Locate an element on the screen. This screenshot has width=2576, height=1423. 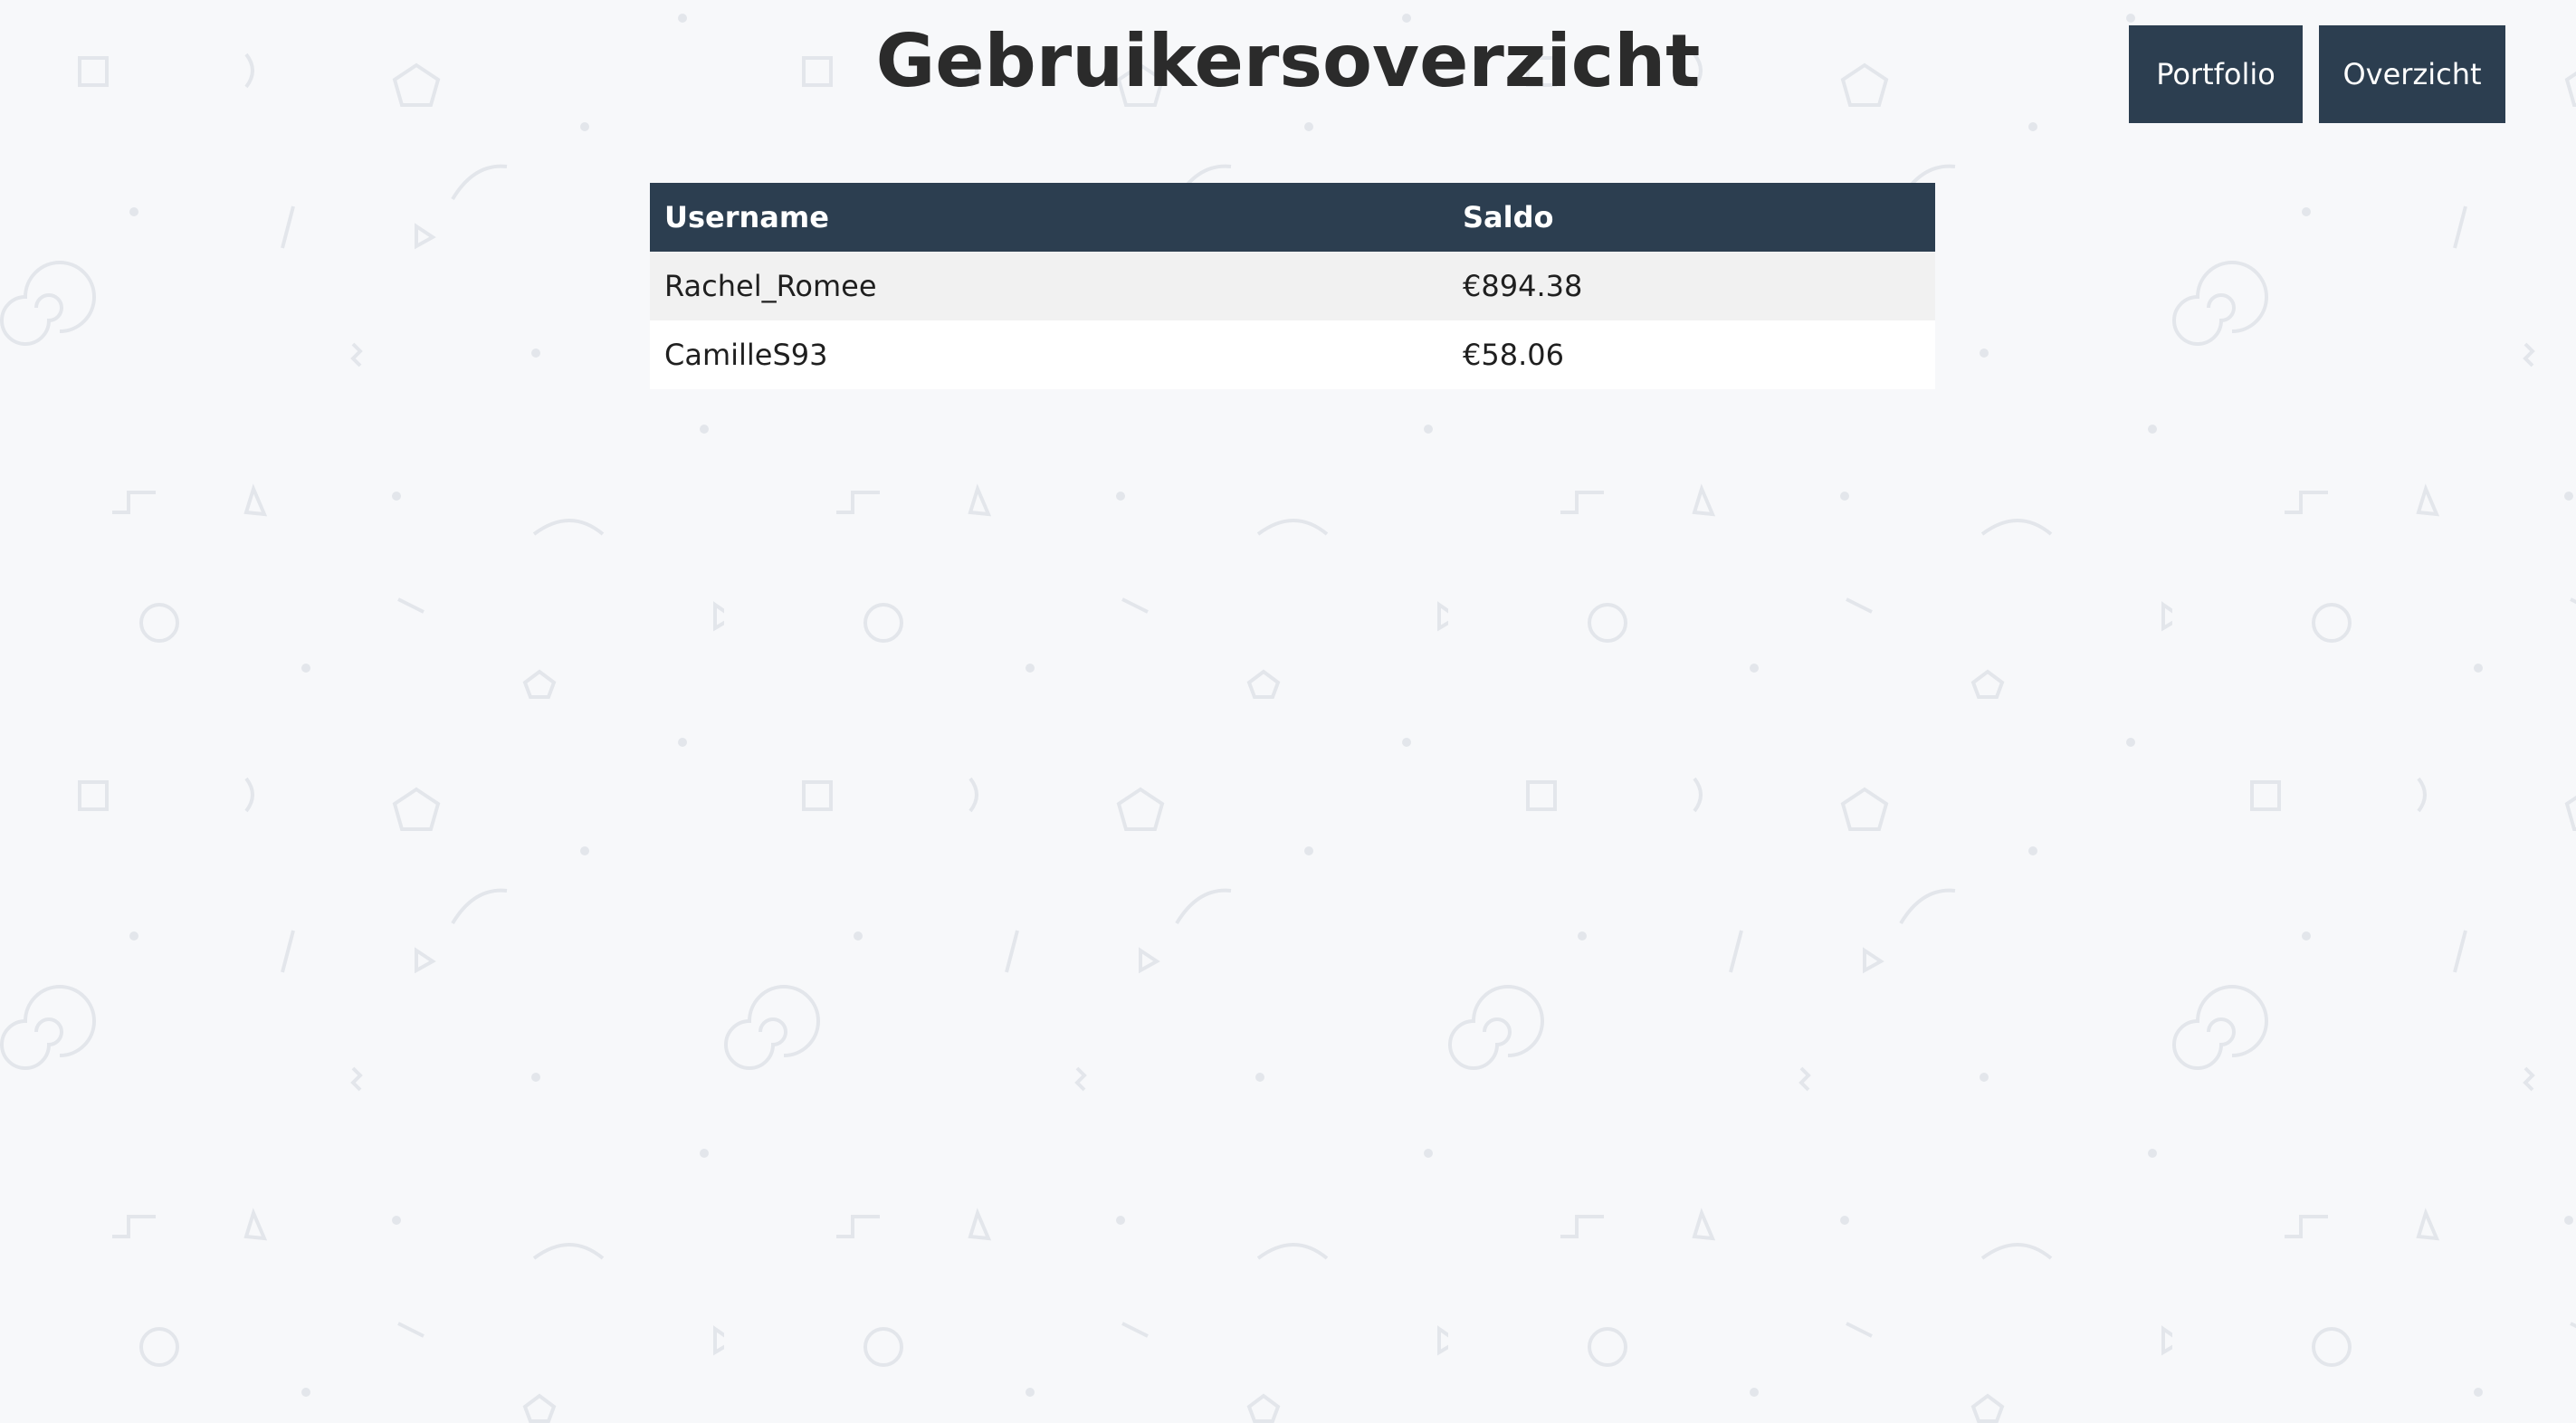
table-header-row: Username Saldo is located at coordinates (1292, 217).